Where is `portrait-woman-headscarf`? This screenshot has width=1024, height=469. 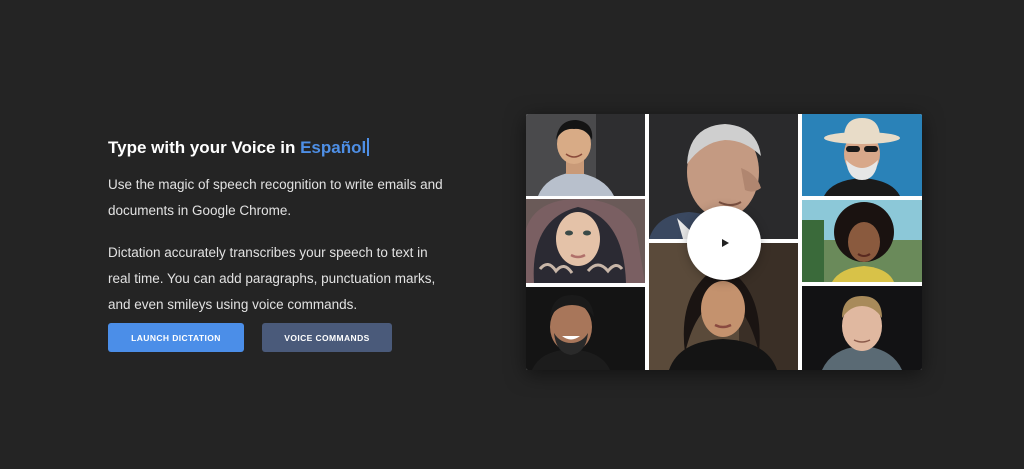
portrait-woman-headscarf is located at coordinates (585, 241).